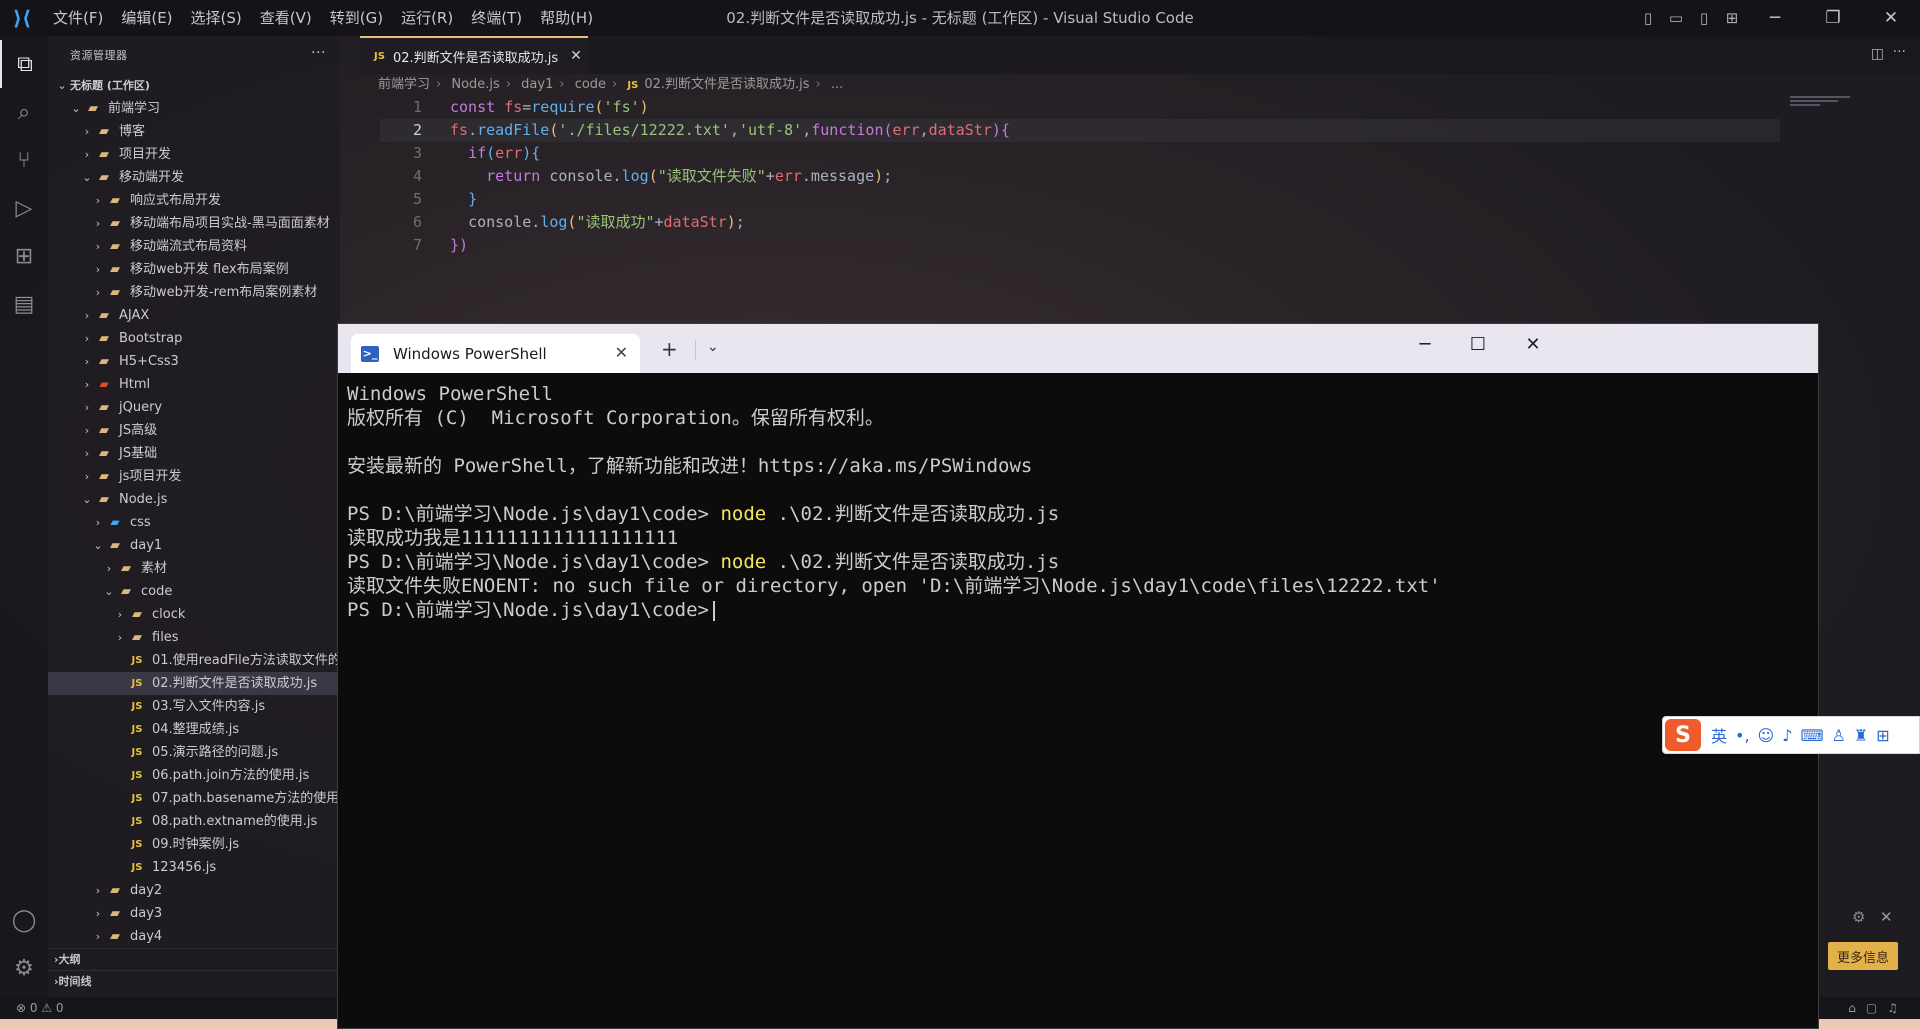 The image size is (1920, 1029). Describe the element at coordinates (194, 499) in the screenshot. I see `folder-row: ⌄ ▰ Node.js` at that location.